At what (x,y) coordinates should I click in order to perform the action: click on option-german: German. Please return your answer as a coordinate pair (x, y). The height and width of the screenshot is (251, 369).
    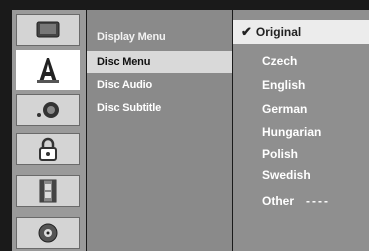
    Looking at the image, I should click on (301, 109).